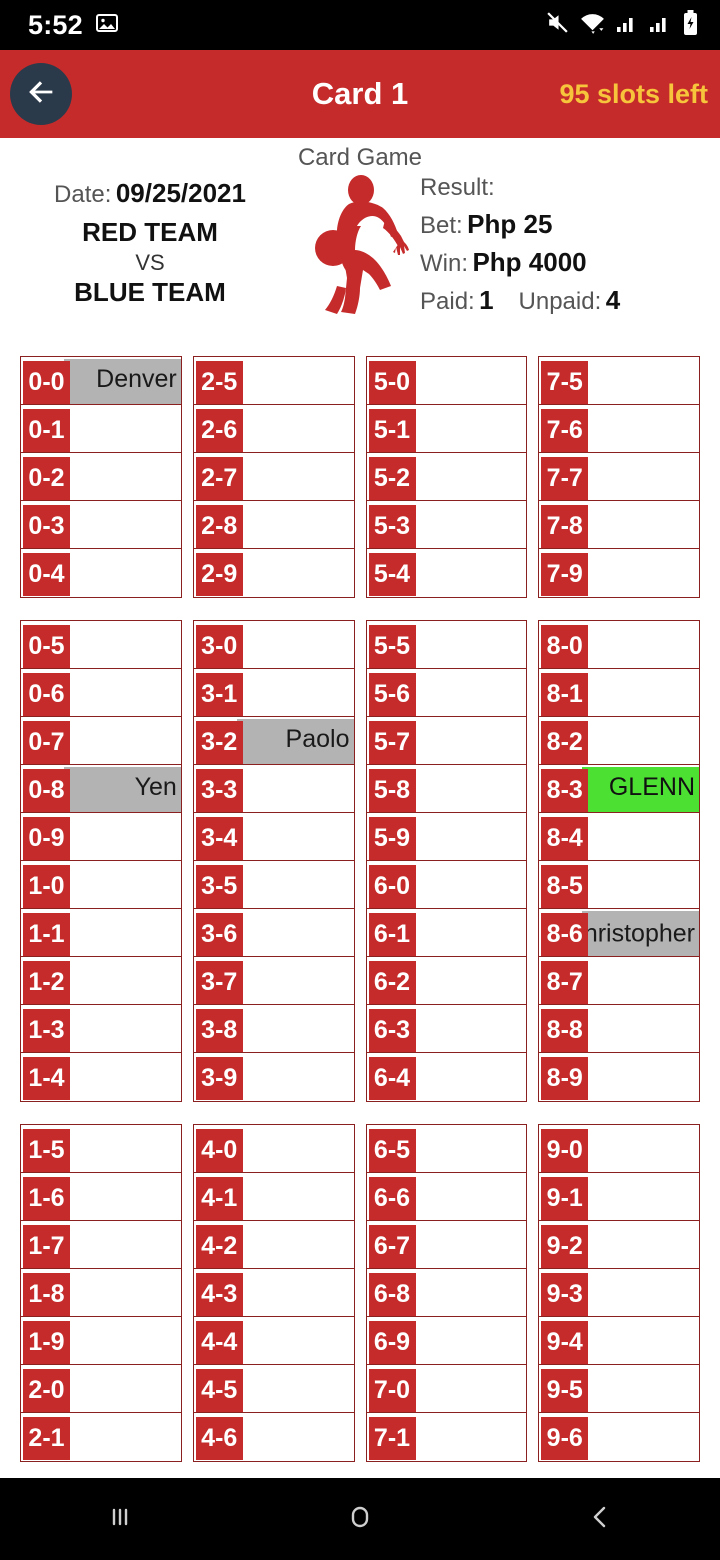 The height and width of the screenshot is (1560, 720). I want to click on slot-cell: 5-0, so click(446, 381).